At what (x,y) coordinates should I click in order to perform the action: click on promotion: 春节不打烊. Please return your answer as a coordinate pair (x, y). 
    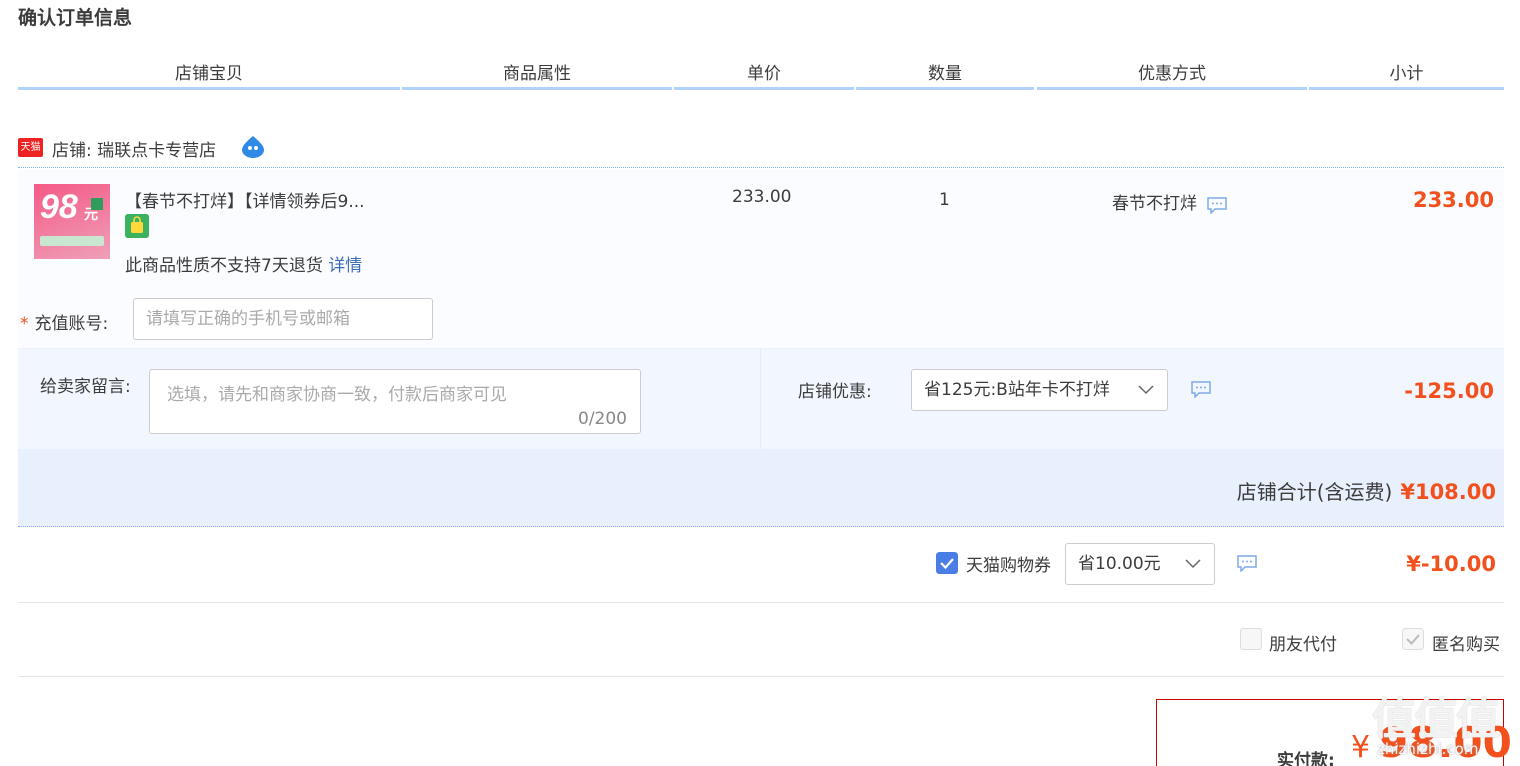
    Looking at the image, I should click on (1170, 202).